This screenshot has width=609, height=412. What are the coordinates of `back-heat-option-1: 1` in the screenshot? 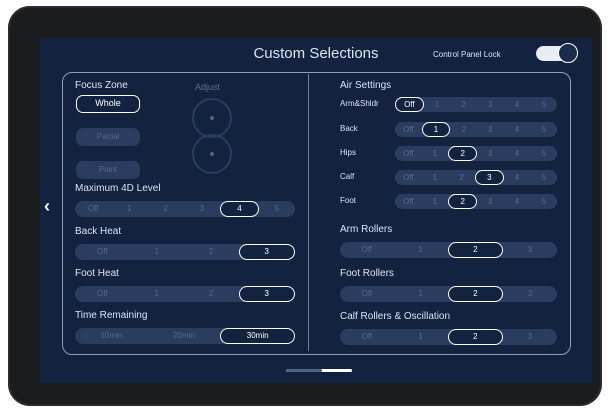 It's located at (157, 252).